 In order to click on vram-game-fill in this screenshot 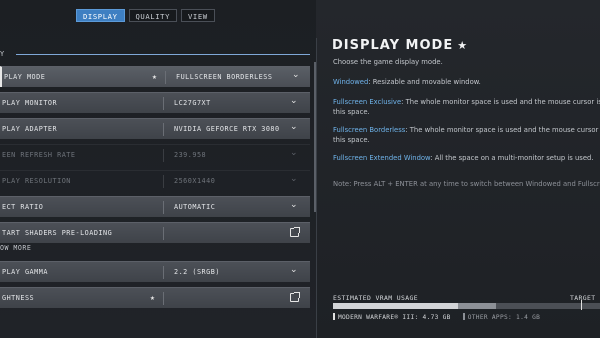, I will do `click(396, 306)`.